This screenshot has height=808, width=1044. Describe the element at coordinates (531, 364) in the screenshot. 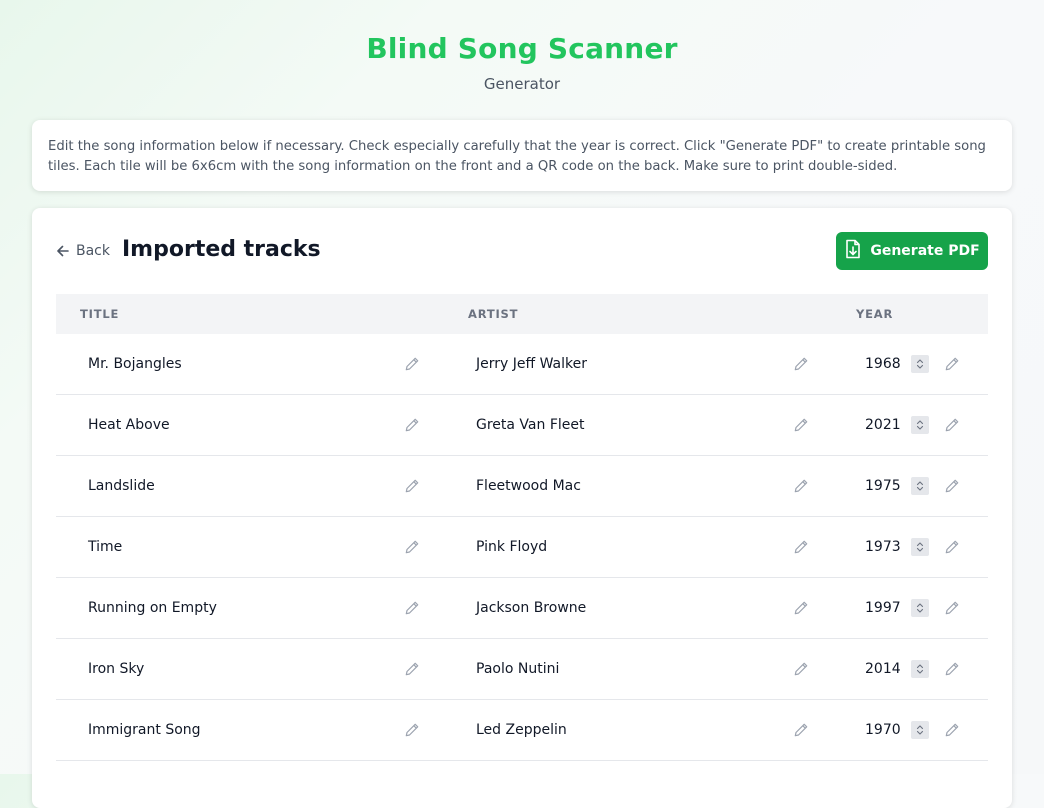

I see `artist-cell: Jerry Jeff Walker` at that location.